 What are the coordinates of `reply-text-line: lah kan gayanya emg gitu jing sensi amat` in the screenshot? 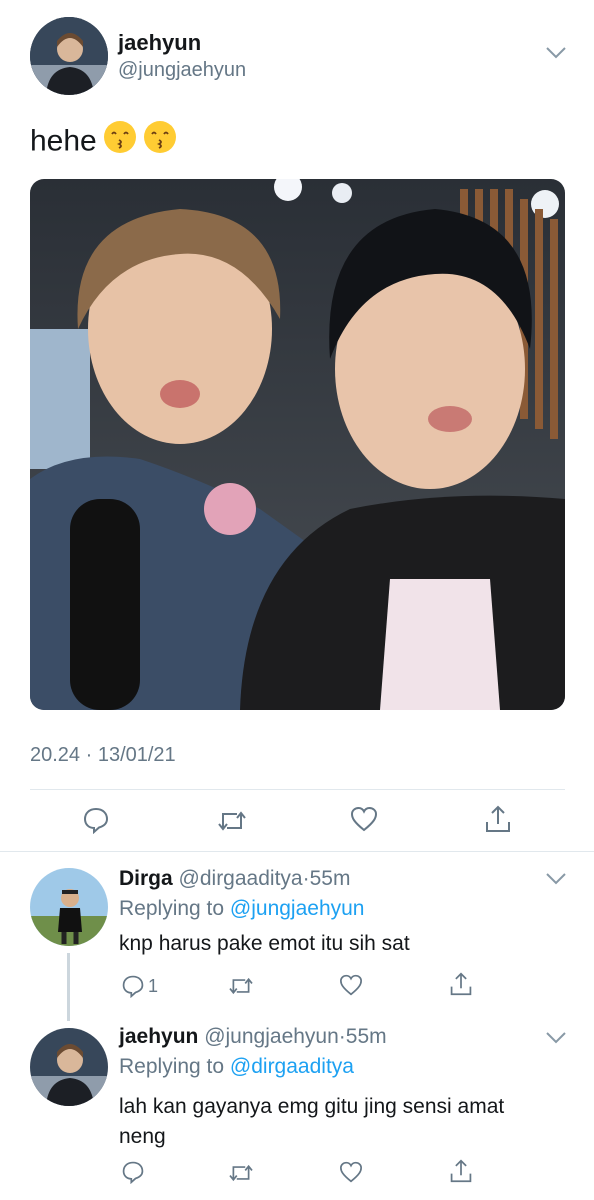 It's located at (312, 1106).